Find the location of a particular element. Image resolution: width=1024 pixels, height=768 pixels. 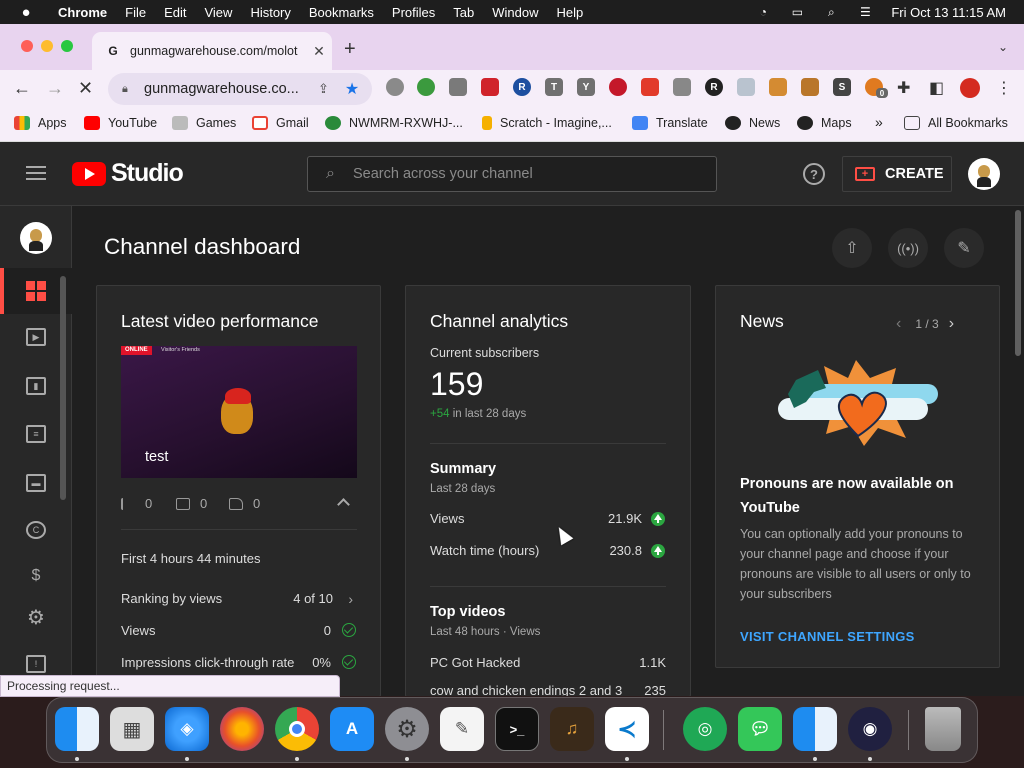

bookmark-maps: Maps is located at coordinates (824, 123).